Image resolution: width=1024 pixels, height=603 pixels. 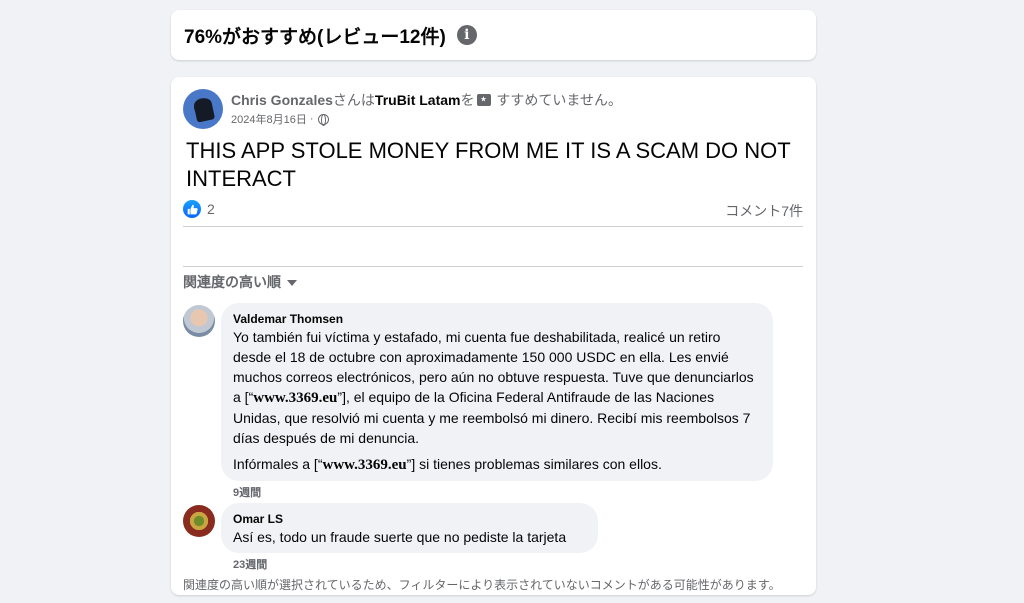 I want to click on post-date-link: 2024年8月16日, so click(x=269, y=119).